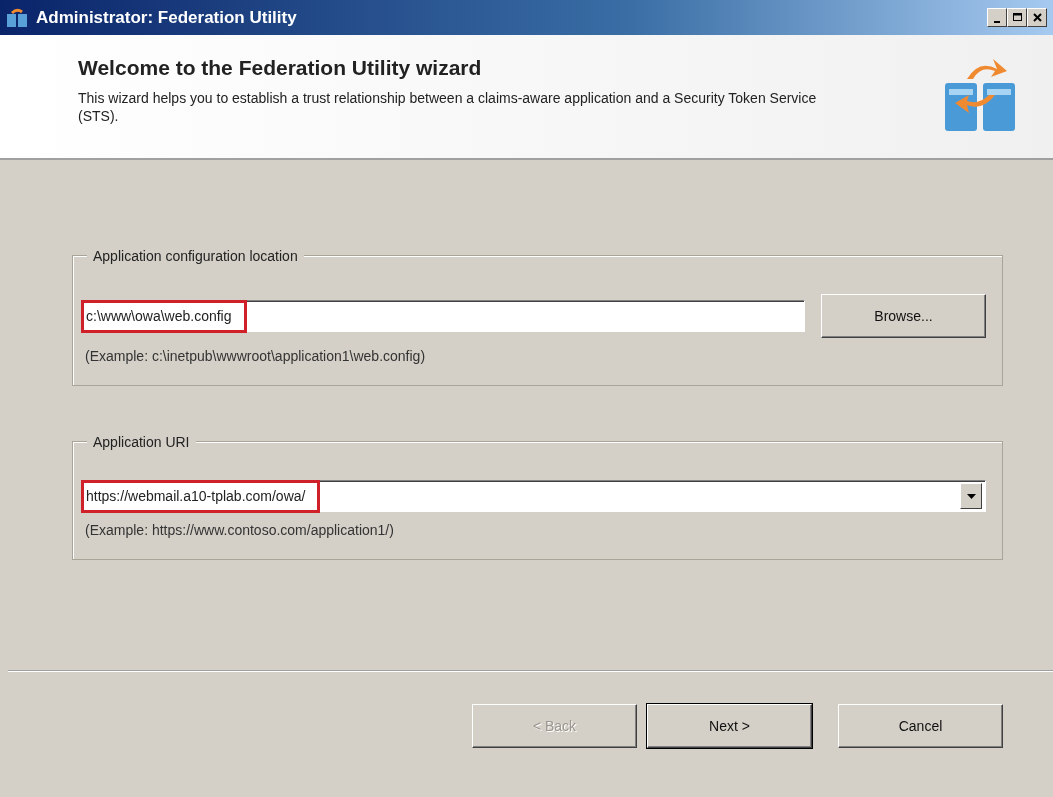  I want to click on example-text: (Example: c:\inetpub\wwwroot\application1\web.config), so click(255, 356).